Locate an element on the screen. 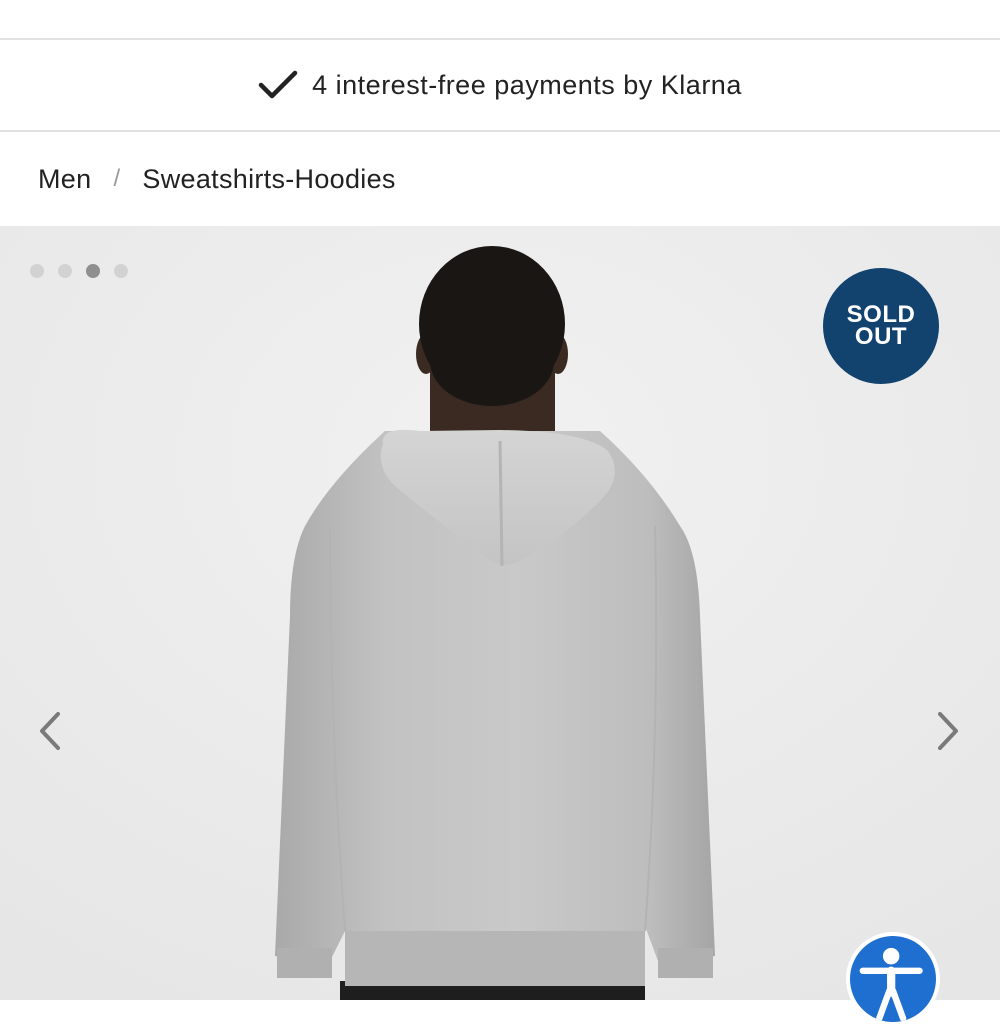 The height and width of the screenshot is (1026, 1000). top-bar is located at coordinates (500, 19).